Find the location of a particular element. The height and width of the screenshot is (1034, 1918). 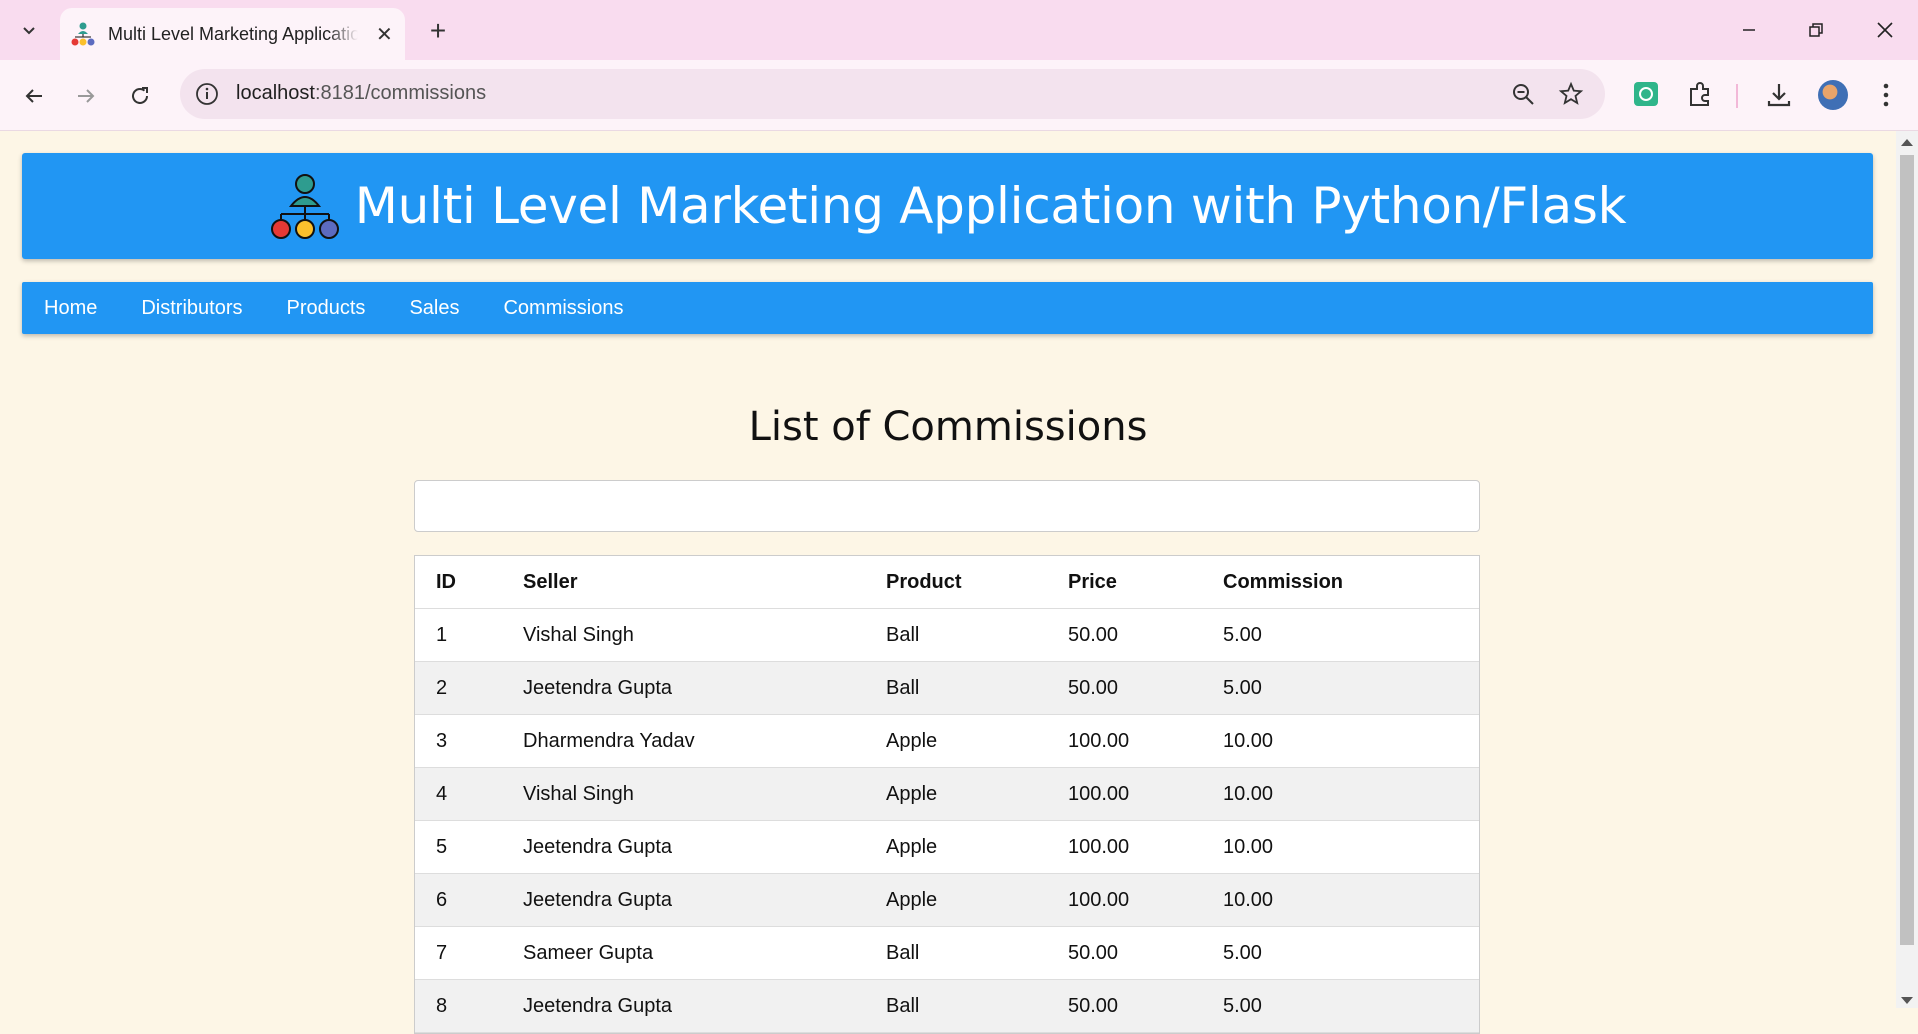

nav-distributors: Distributors is located at coordinates (191, 308).